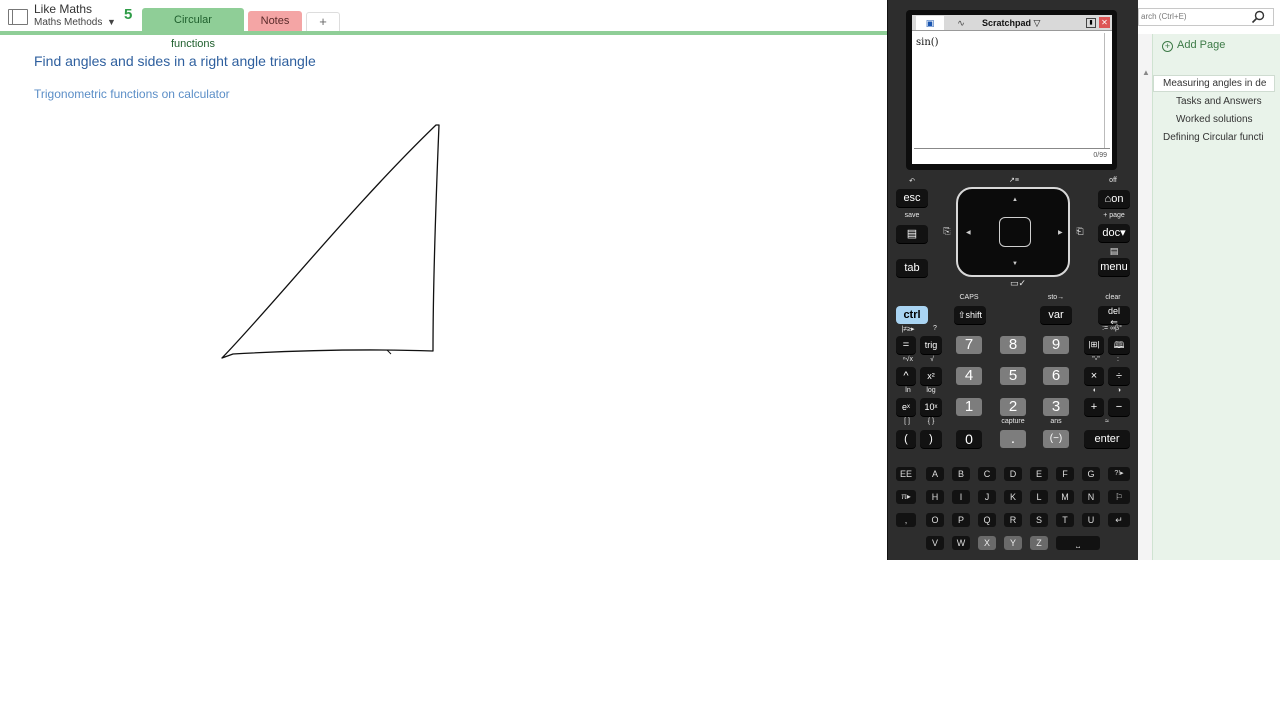 This screenshot has height=720, width=1280. What do you see at coordinates (1114, 199) in the screenshot?
I see `on-key: ⌂on` at bounding box center [1114, 199].